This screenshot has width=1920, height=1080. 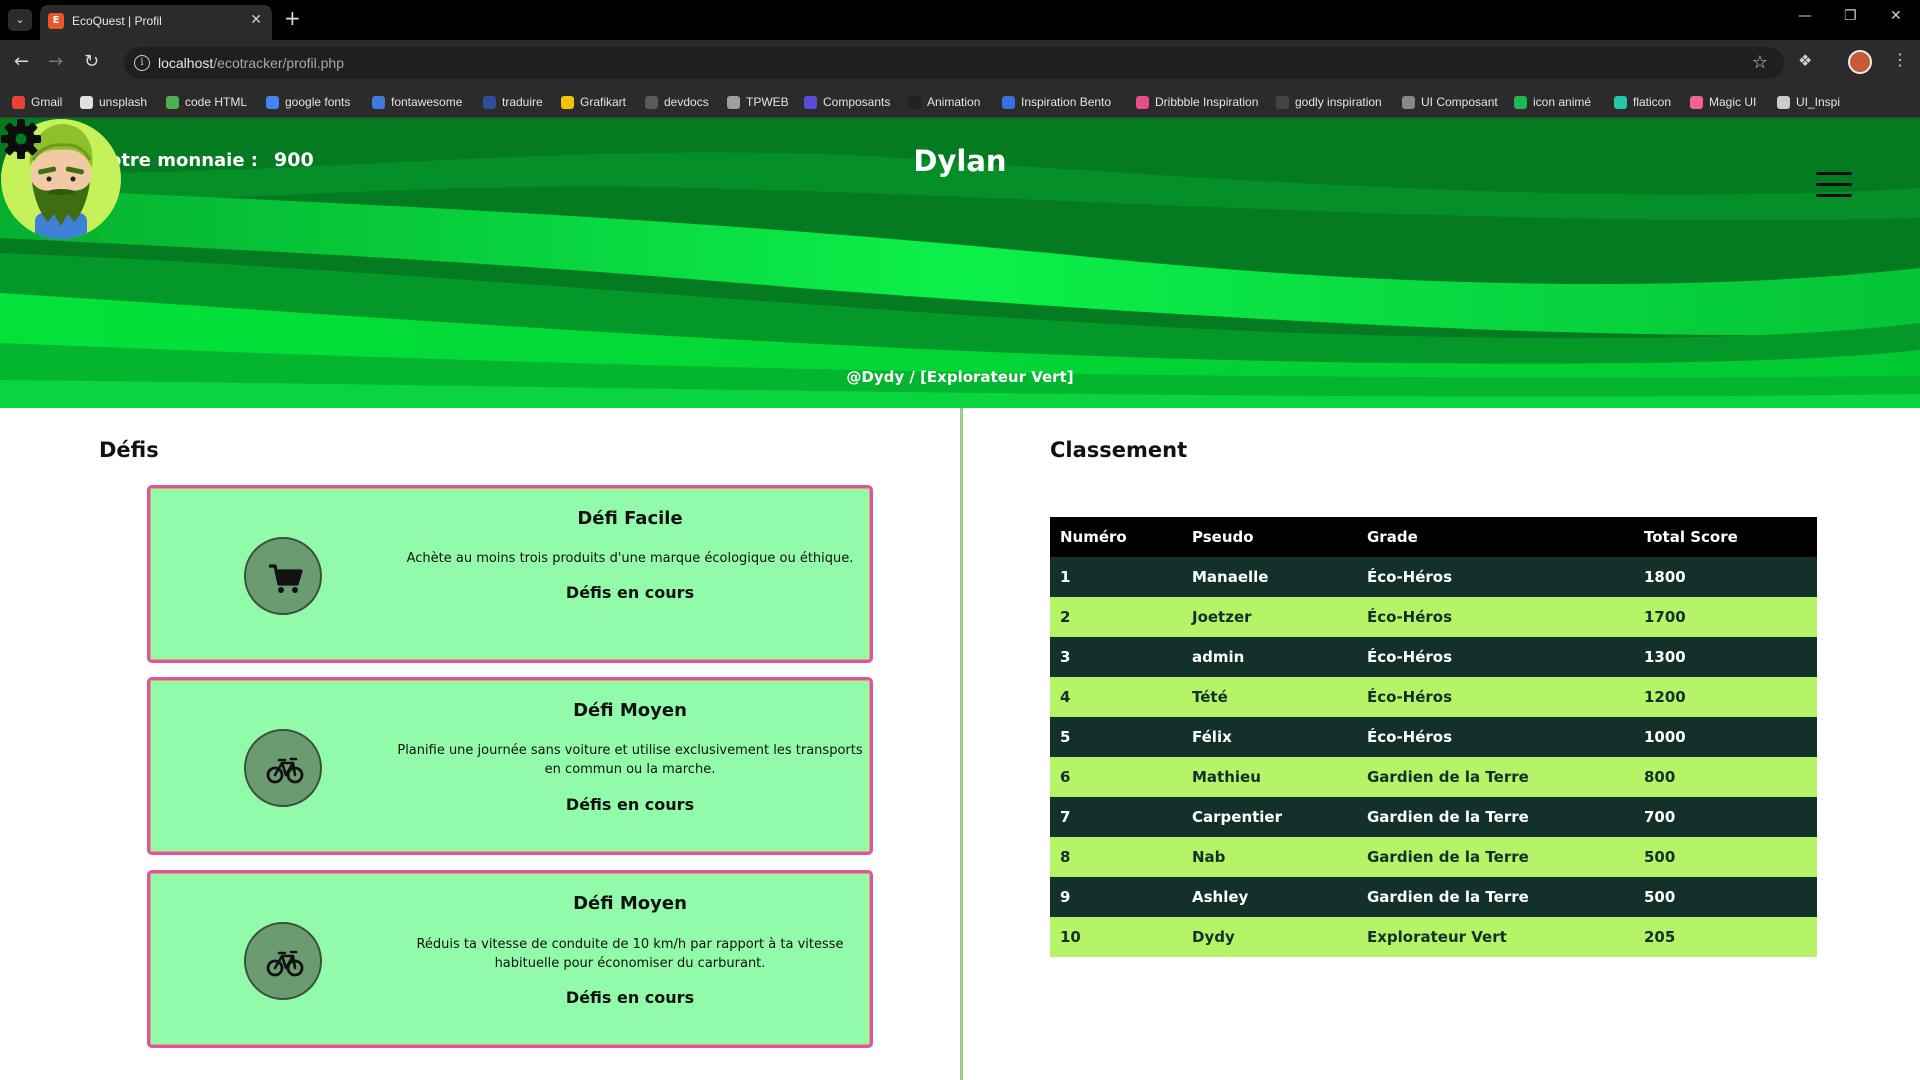 I want to click on challenge-title: Défi Moyen, so click(x=630, y=710).